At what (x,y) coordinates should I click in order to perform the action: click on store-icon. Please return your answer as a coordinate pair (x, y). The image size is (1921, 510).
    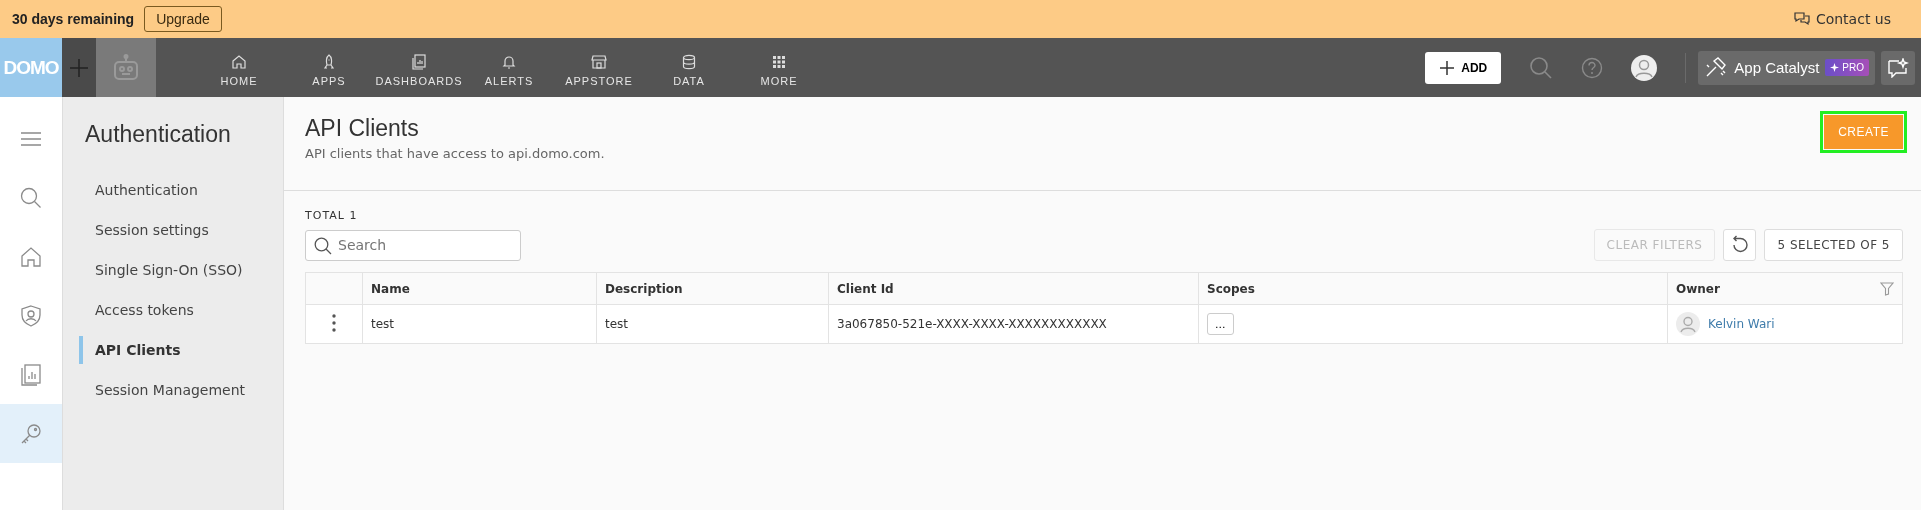
    Looking at the image, I should click on (599, 62).